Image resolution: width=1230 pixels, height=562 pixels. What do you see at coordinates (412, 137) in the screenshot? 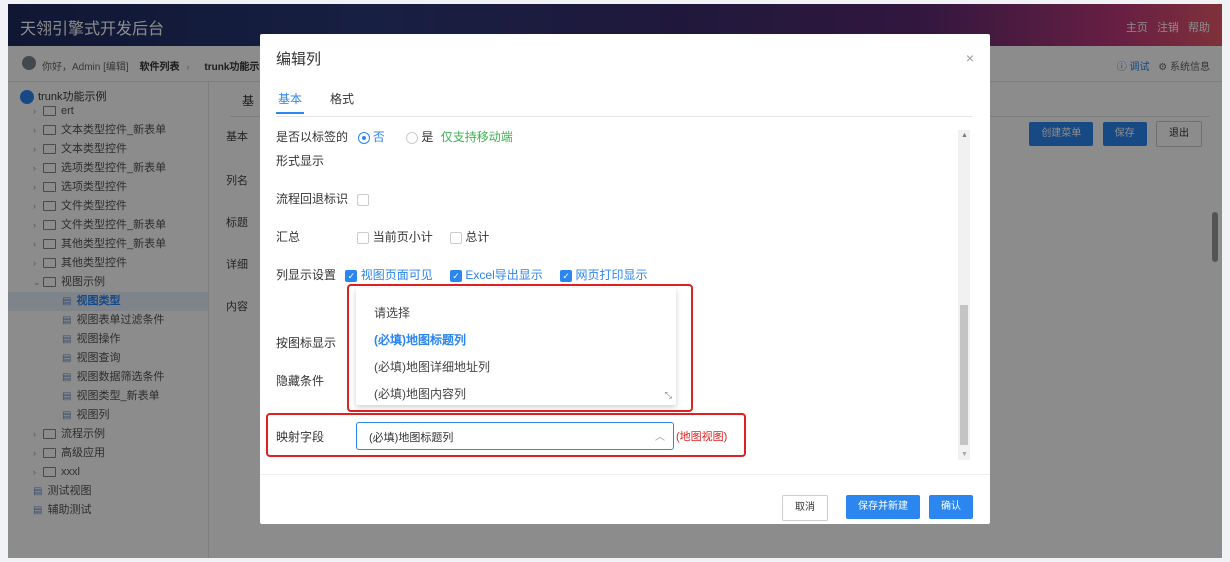
I see `radio-unchecked-icon` at bounding box center [412, 137].